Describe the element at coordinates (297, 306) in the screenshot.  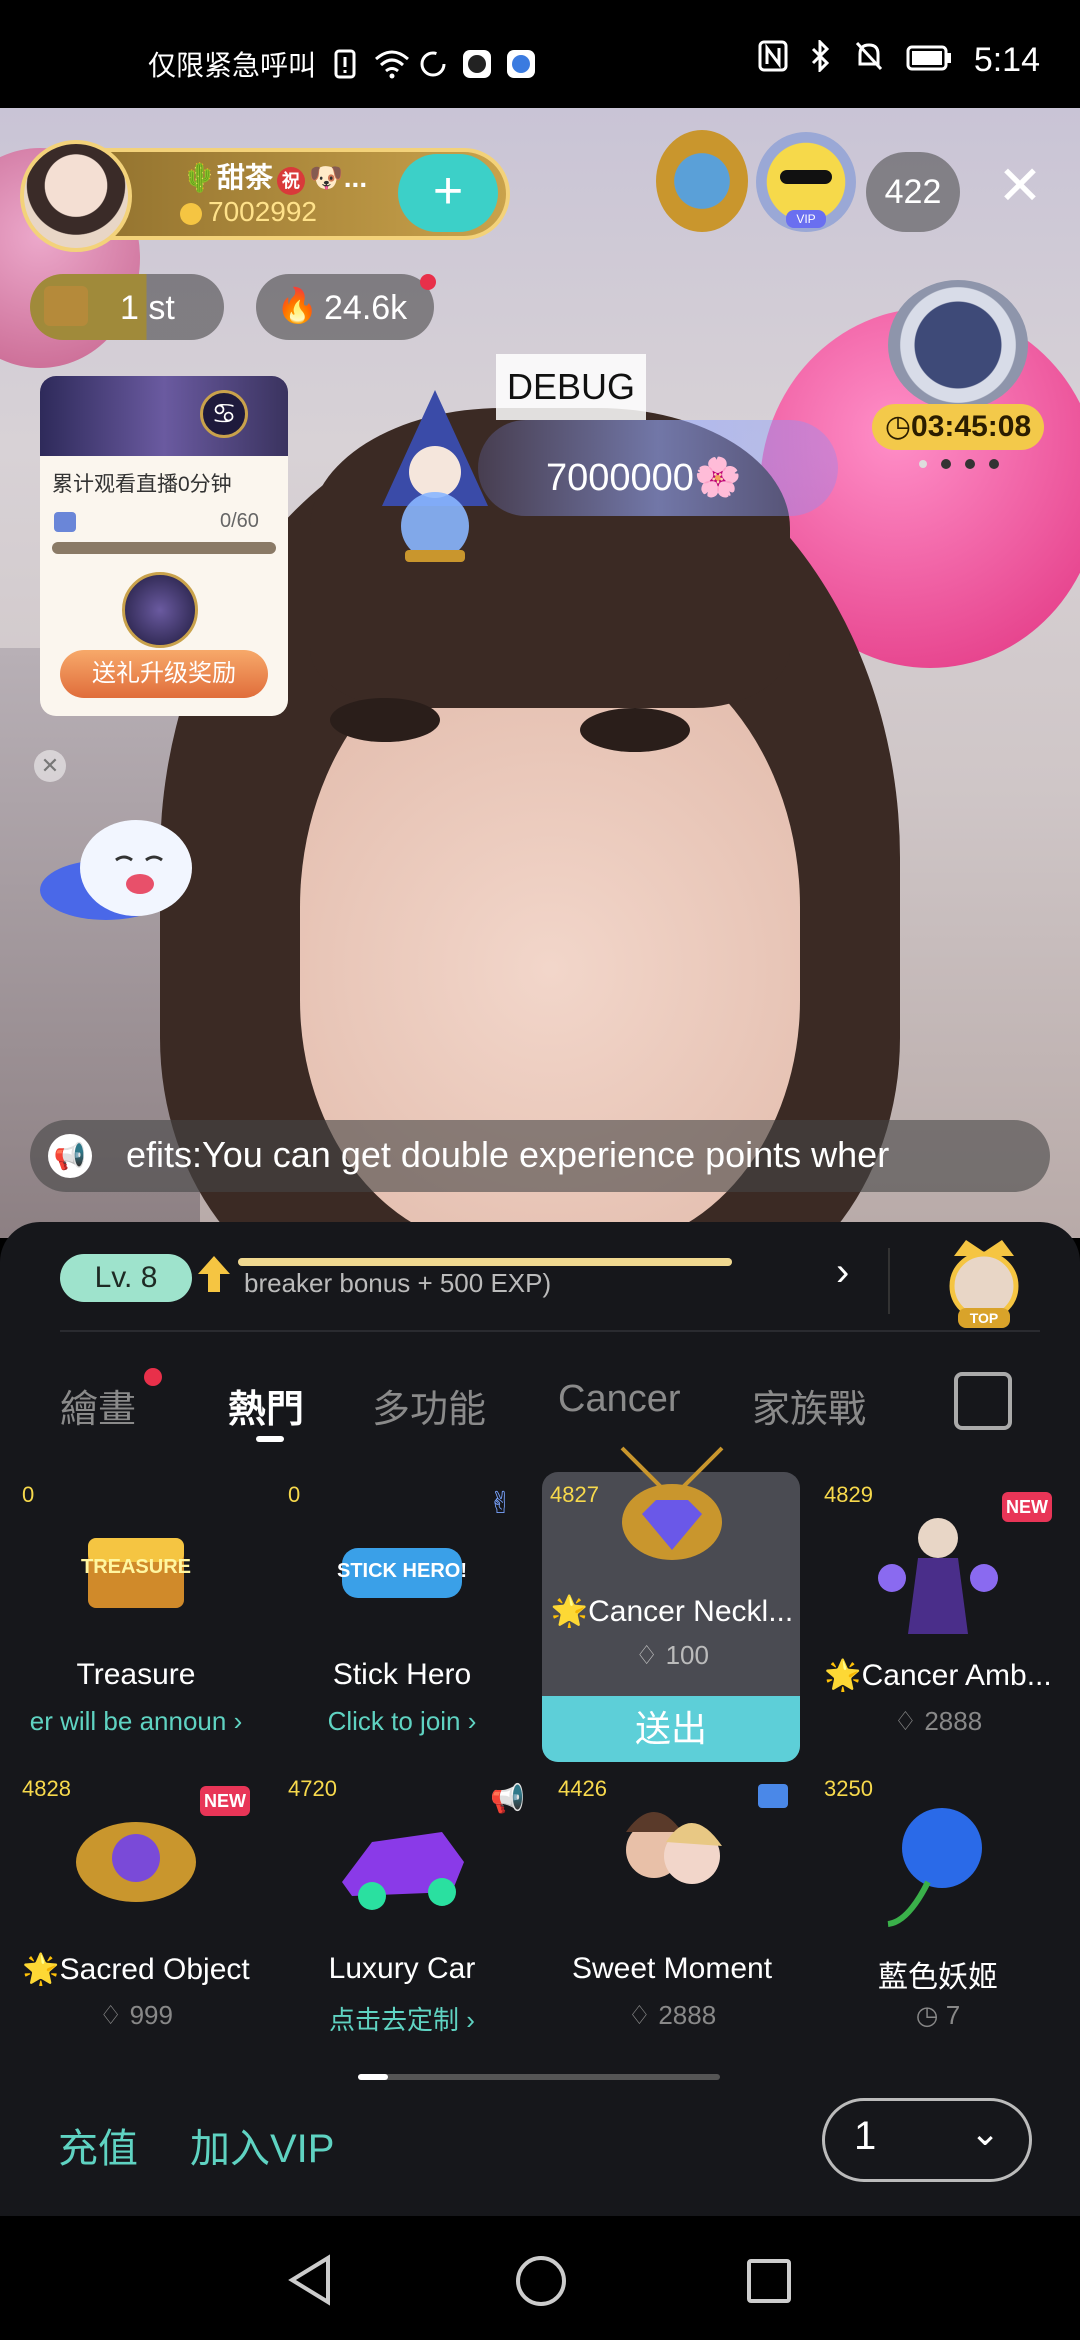
I see `fire-icon: 🔥` at that location.